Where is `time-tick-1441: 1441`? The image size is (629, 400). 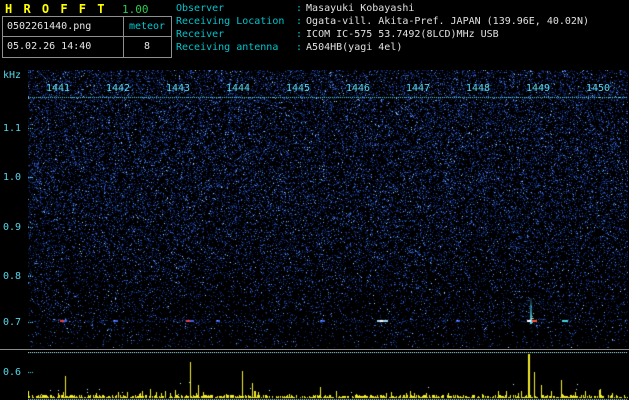 time-tick-1441: 1441 is located at coordinates (58, 88).